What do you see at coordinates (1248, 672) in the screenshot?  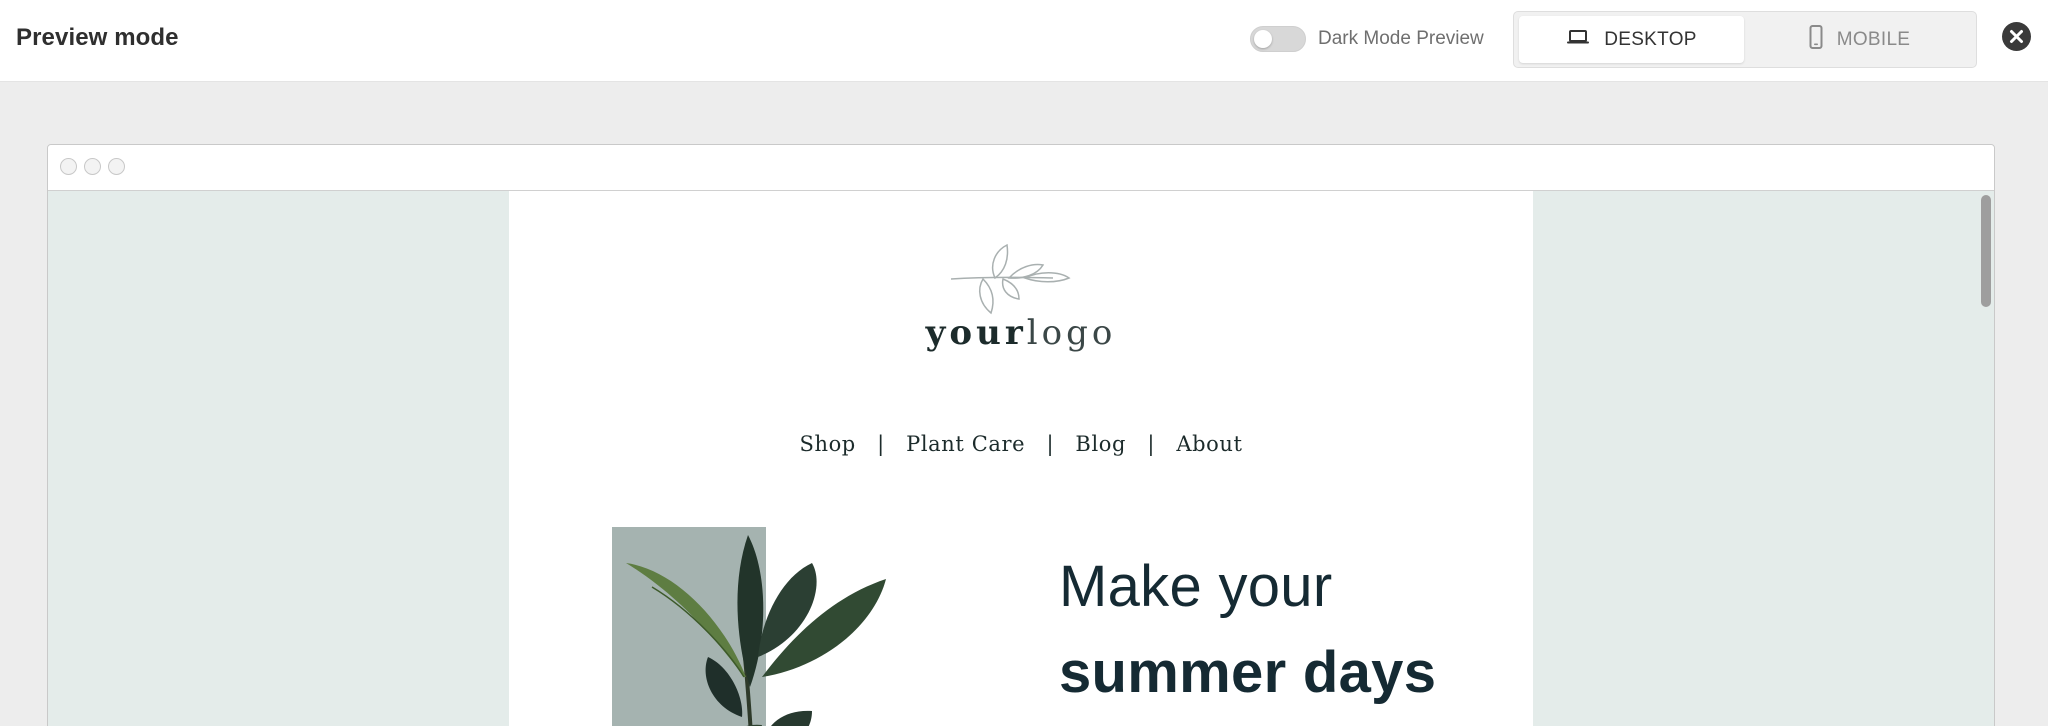 I see `hero-heading-line2: summer days` at bounding box center [1248, 672].